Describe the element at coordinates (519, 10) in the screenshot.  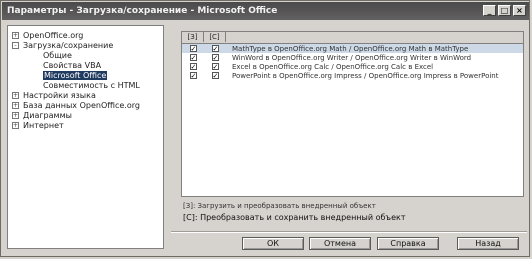
I see `close-icon: ×` at that location.